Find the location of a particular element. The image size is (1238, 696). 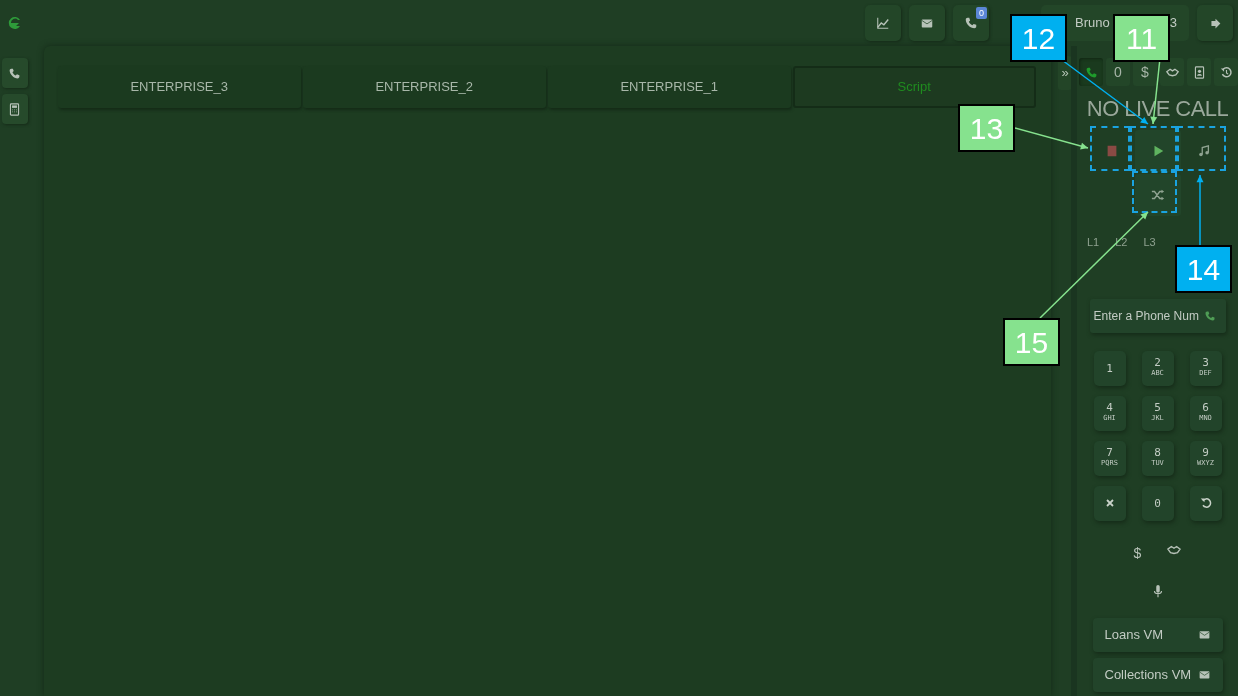

dial-key: 1 is located at coordinates (1109, 368).